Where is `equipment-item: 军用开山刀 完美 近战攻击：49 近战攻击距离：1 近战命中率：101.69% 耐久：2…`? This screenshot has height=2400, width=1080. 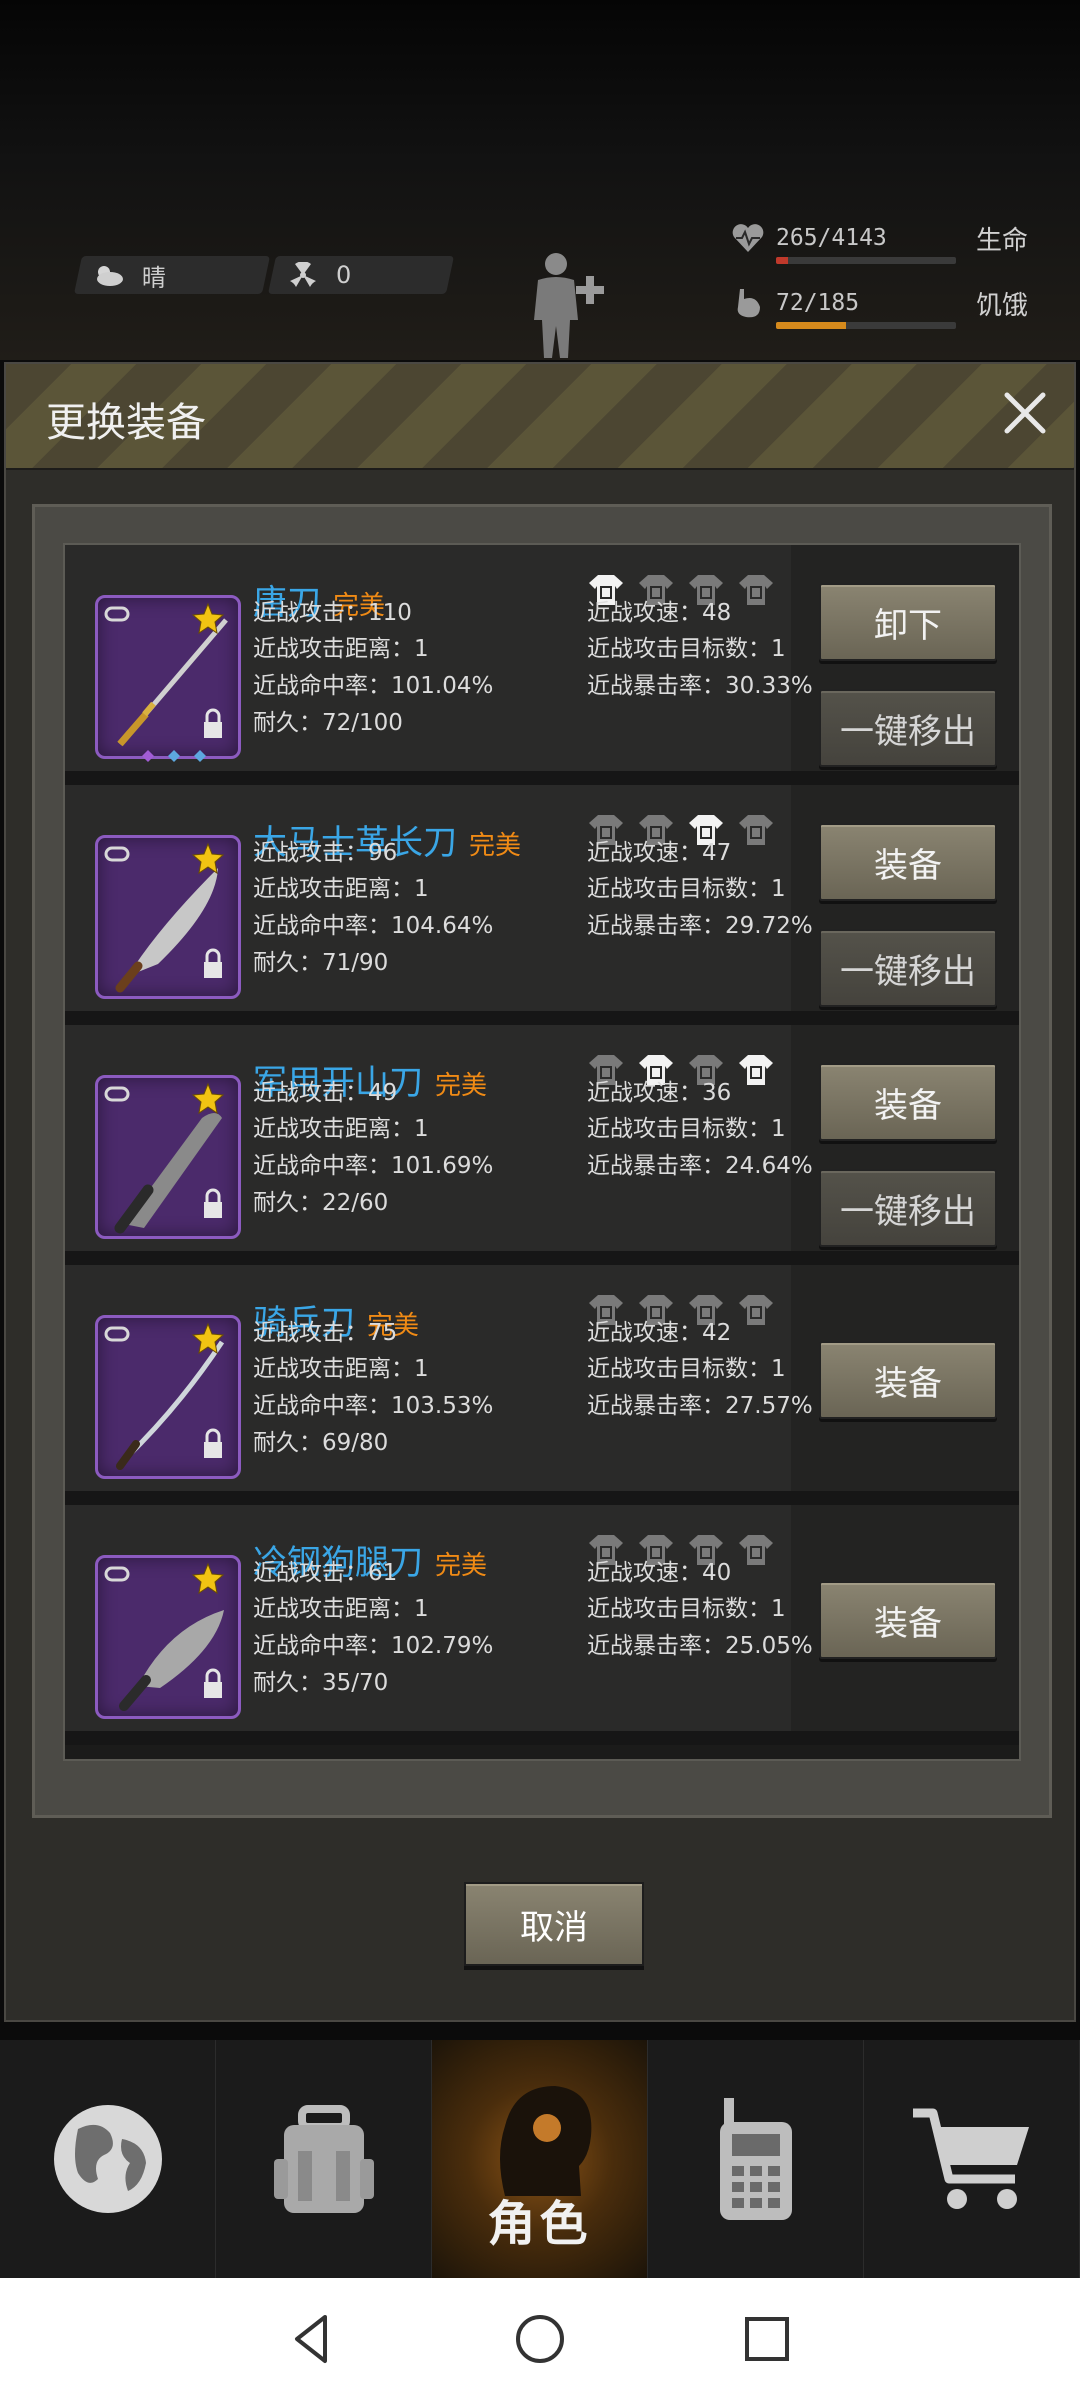 equipment-item: 军用开山刀 完美 近战攻击：49 近战攻击距离：1 近战命中率：101.69% 耐久：2… is located at coordinates (542, 1145).